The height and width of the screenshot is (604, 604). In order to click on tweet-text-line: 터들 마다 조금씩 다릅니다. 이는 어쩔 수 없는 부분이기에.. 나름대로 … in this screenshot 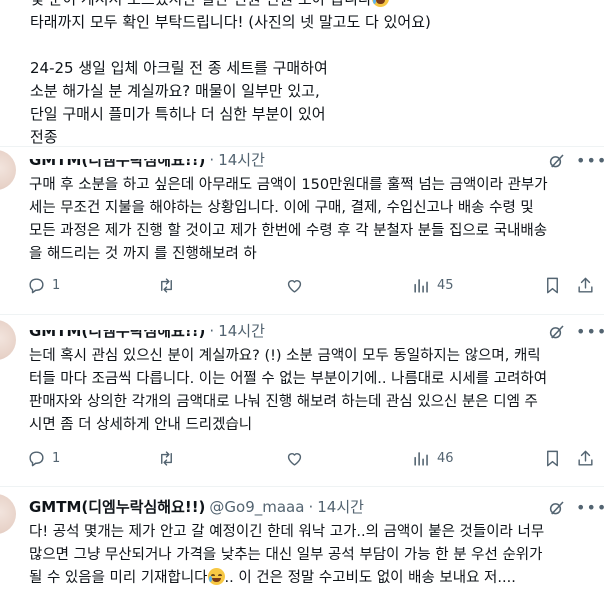, I will do `click(288, 379)`.